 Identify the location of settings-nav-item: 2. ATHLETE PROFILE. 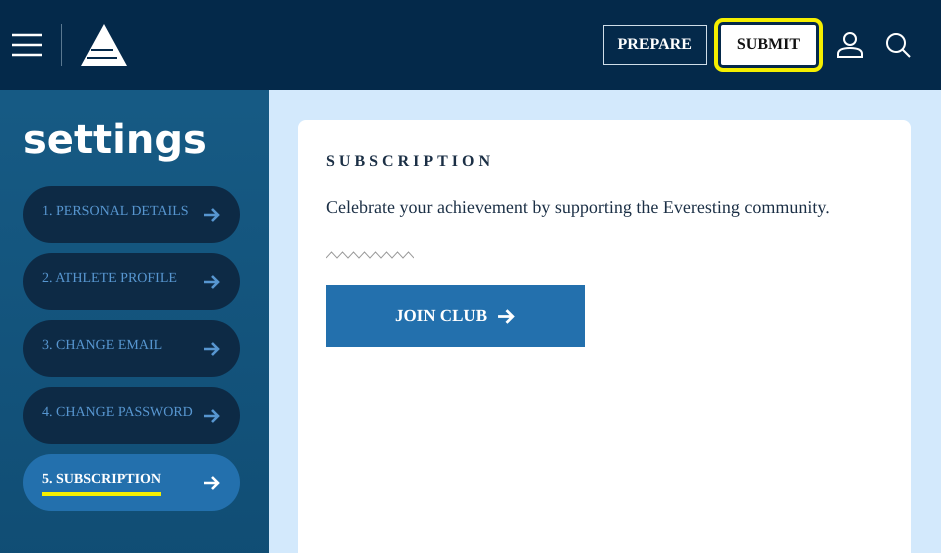
(131, 281).